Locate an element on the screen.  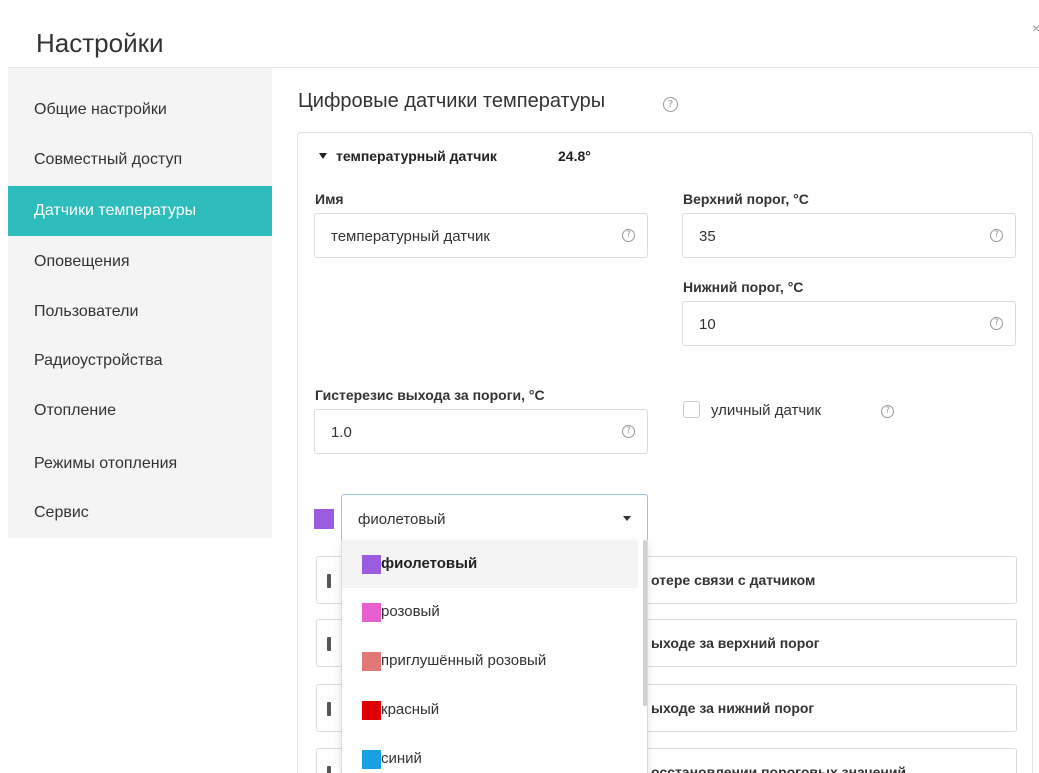
lower-threshold-field: 10 ? is located at coordinates (849, 323).